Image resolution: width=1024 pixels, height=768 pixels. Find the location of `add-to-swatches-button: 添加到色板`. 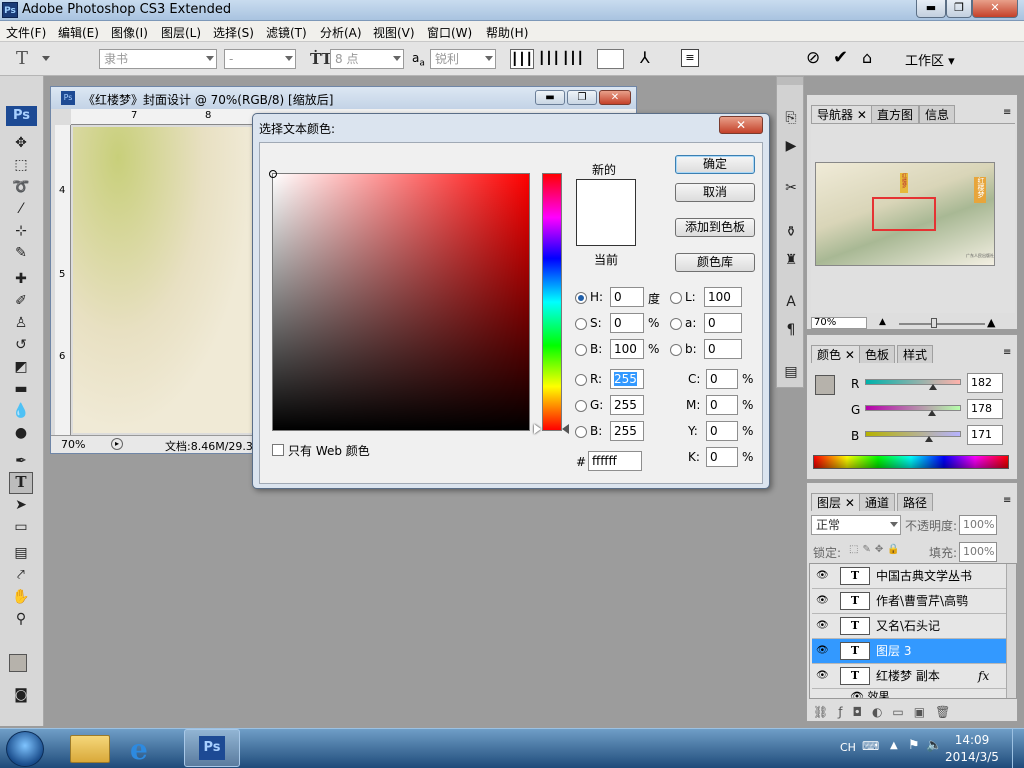

add-to-swatches-button: 添加到色板 is located at coordinates (715, 227).